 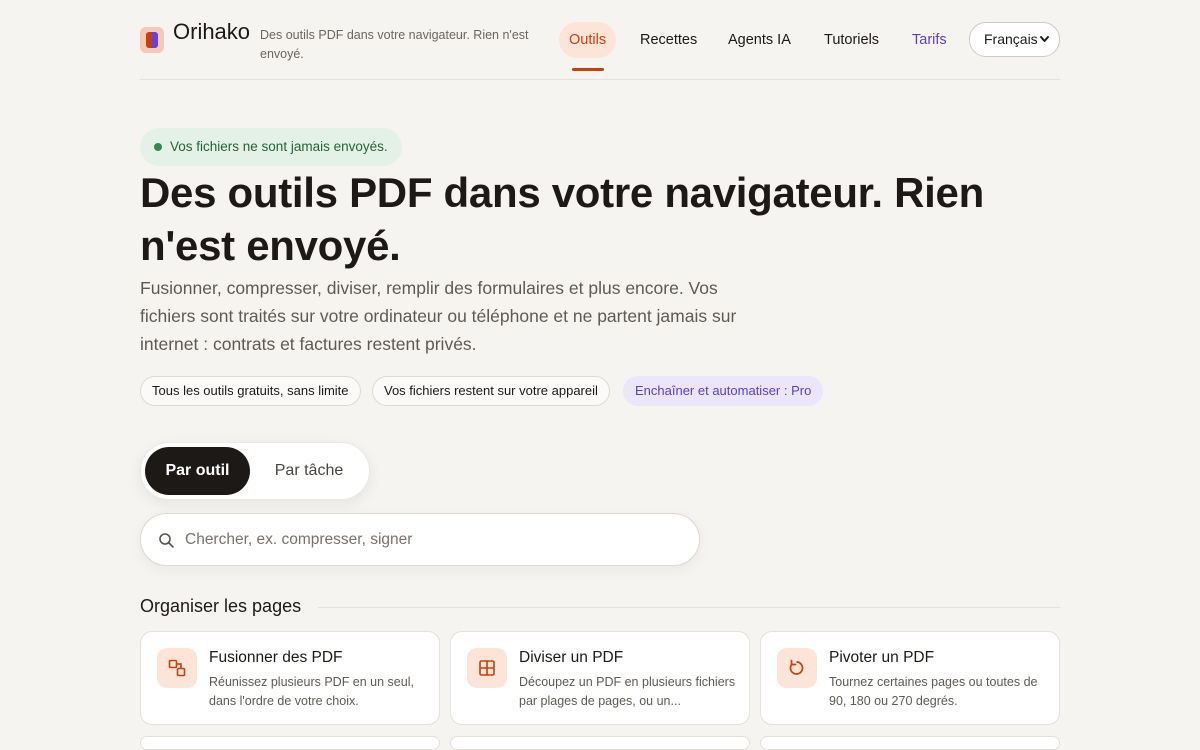 I want to click on view-toggle: Par outil Par tâche, so click(x=255, y=471).